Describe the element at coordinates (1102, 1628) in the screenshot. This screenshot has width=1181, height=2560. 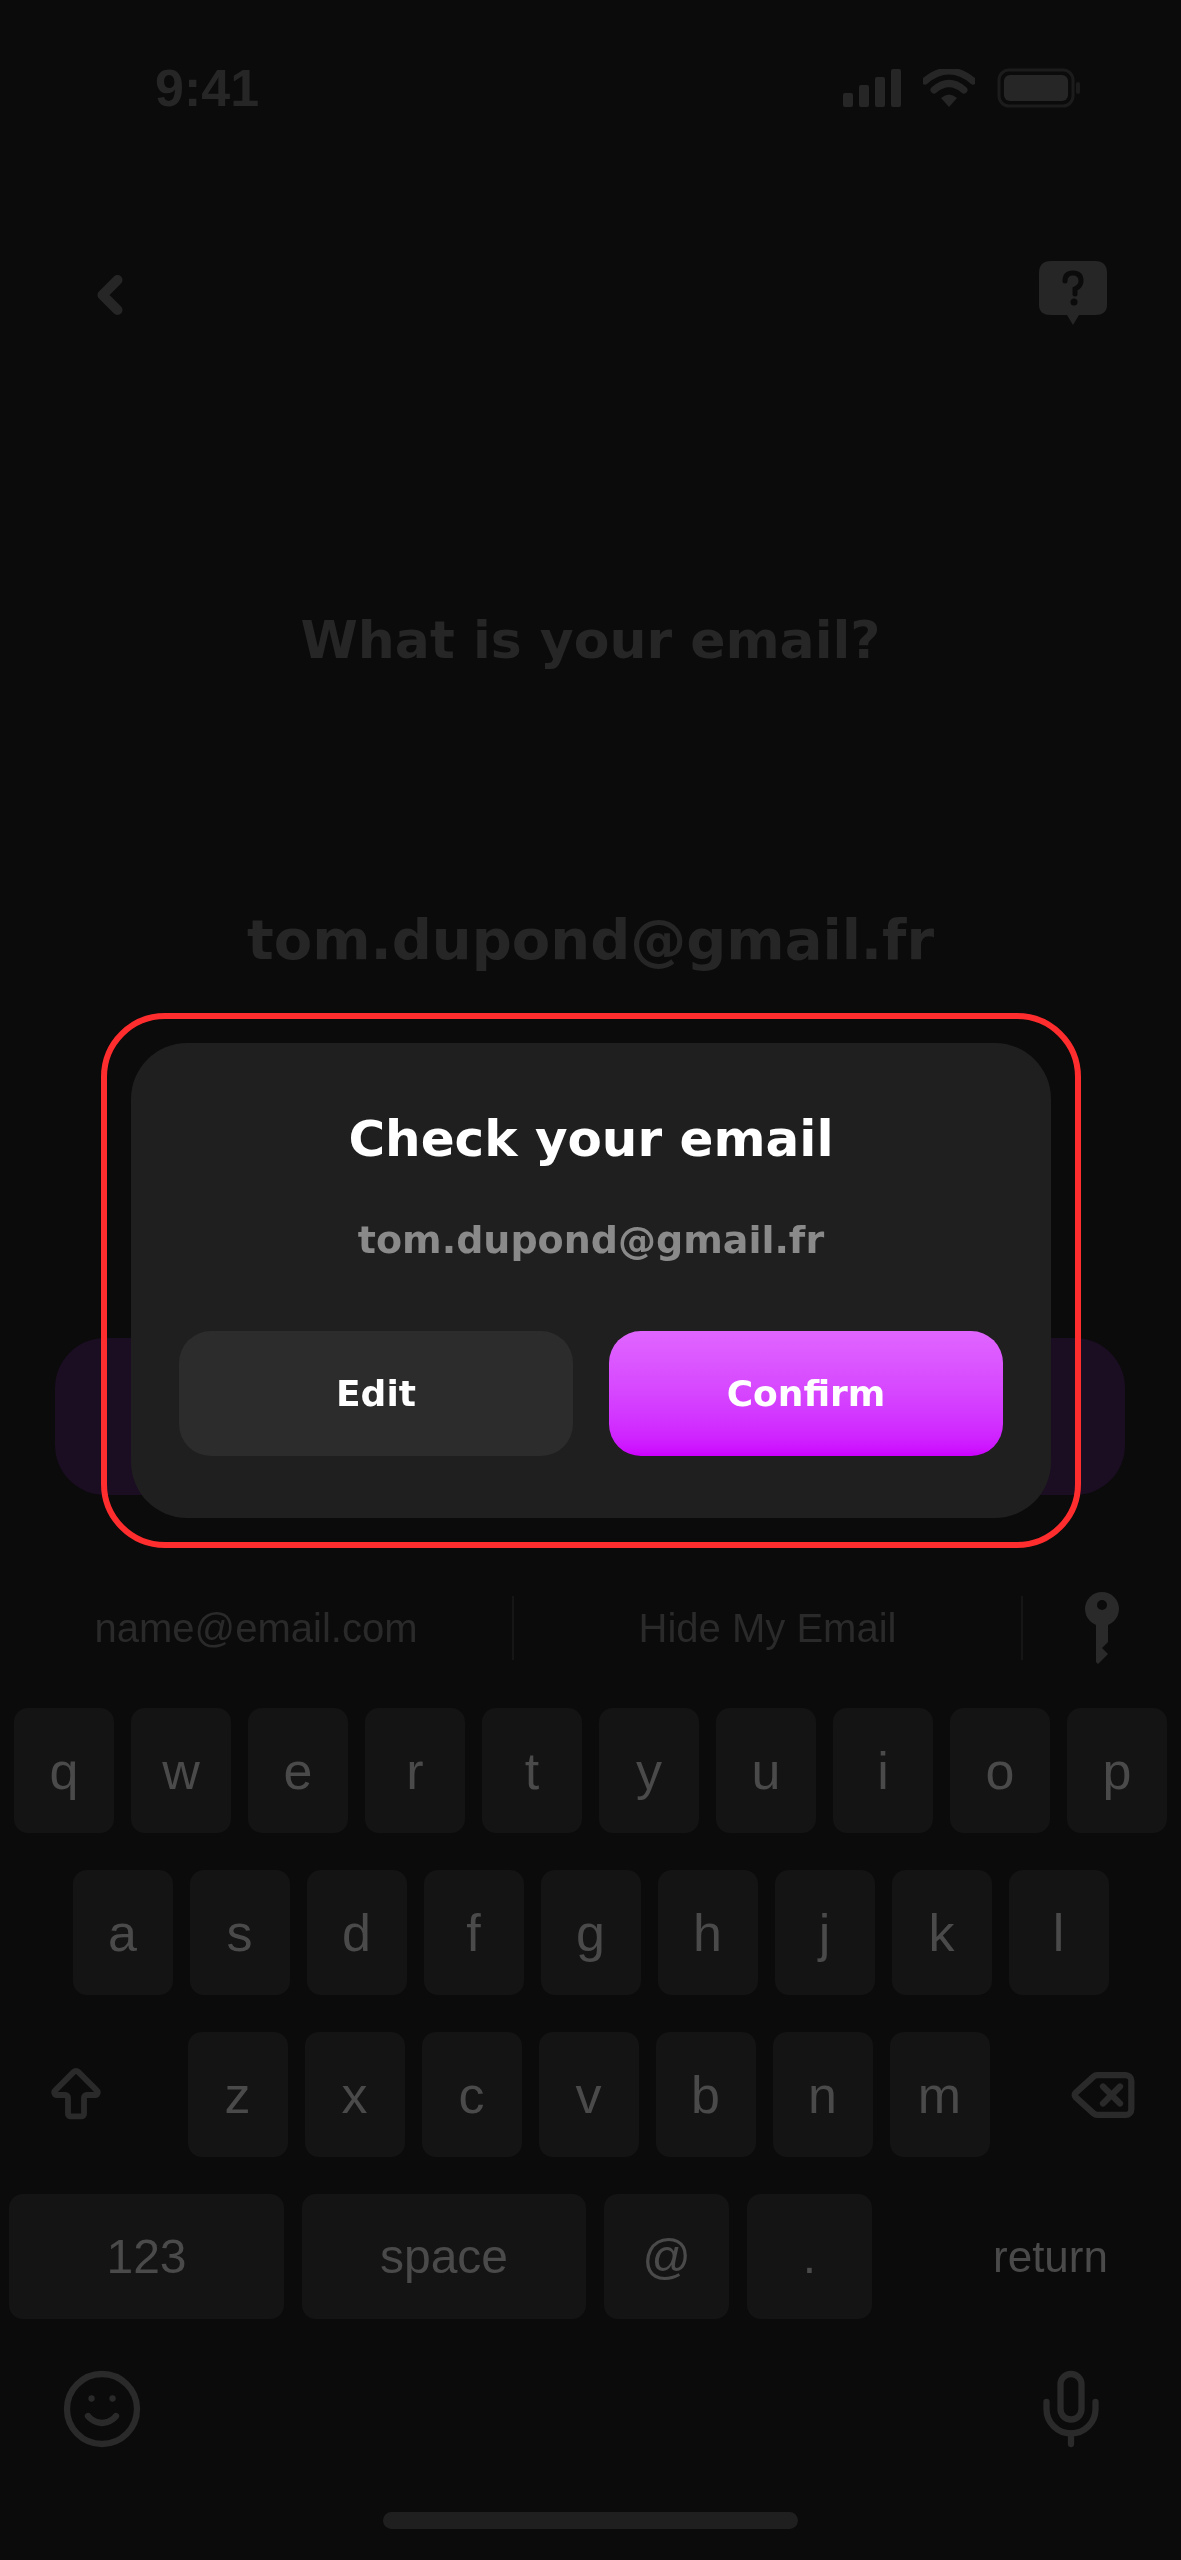
I see `key-icon` at that location.